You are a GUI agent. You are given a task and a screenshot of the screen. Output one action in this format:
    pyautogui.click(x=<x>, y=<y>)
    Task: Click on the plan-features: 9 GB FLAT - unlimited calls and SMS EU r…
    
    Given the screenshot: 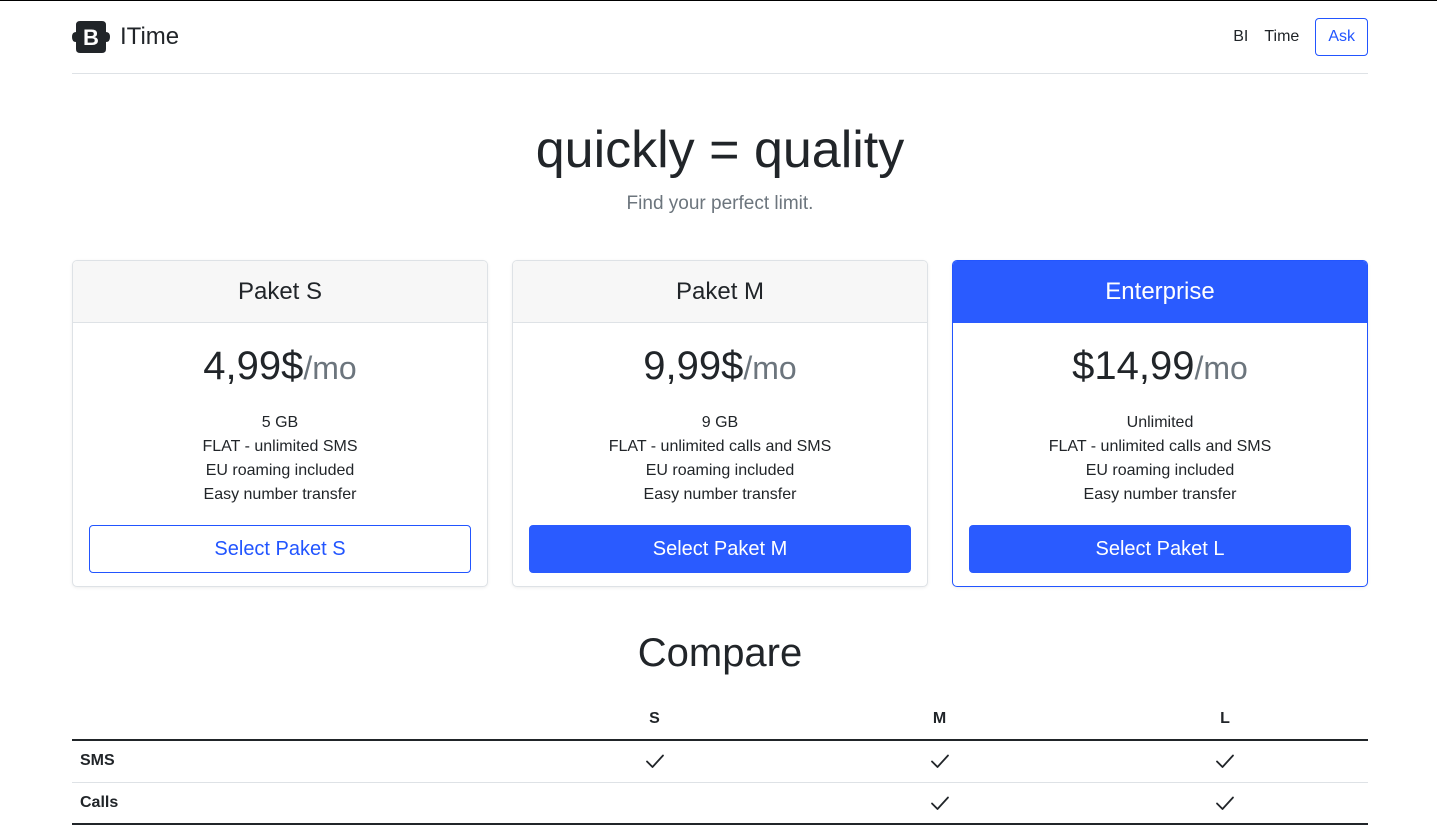 What is the action you would take?
    pyautogui.click(x=720, y=459)
    